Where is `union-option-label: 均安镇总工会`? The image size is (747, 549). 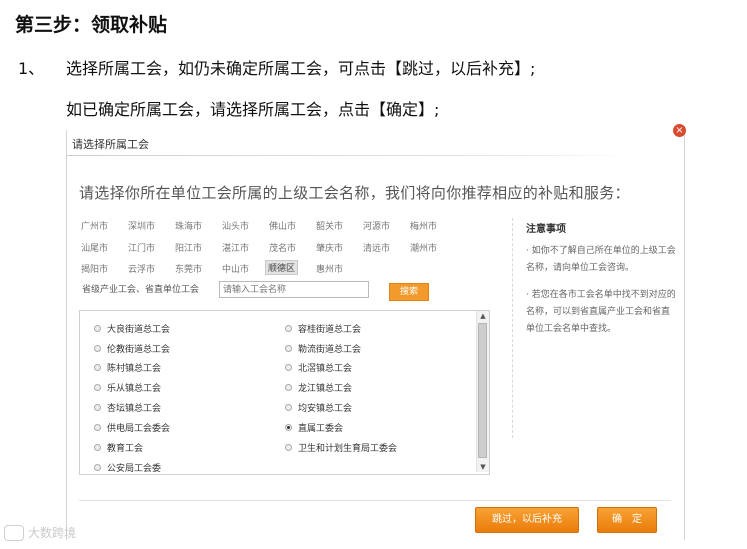
union-option-label: 均安镇总工会 is located at coordinates (325, 409).